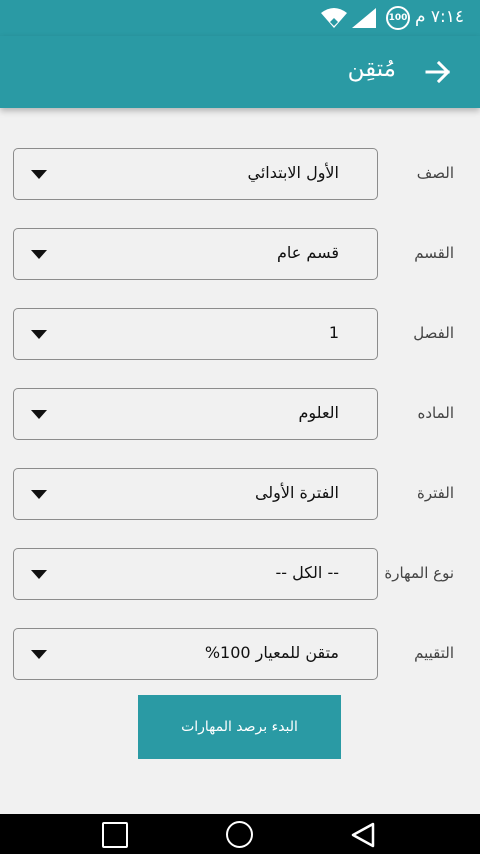  What do you see at coordinates (435, 413) in the screenshot?
I see `subject-label: الماده` at bounding box center [435, 413].